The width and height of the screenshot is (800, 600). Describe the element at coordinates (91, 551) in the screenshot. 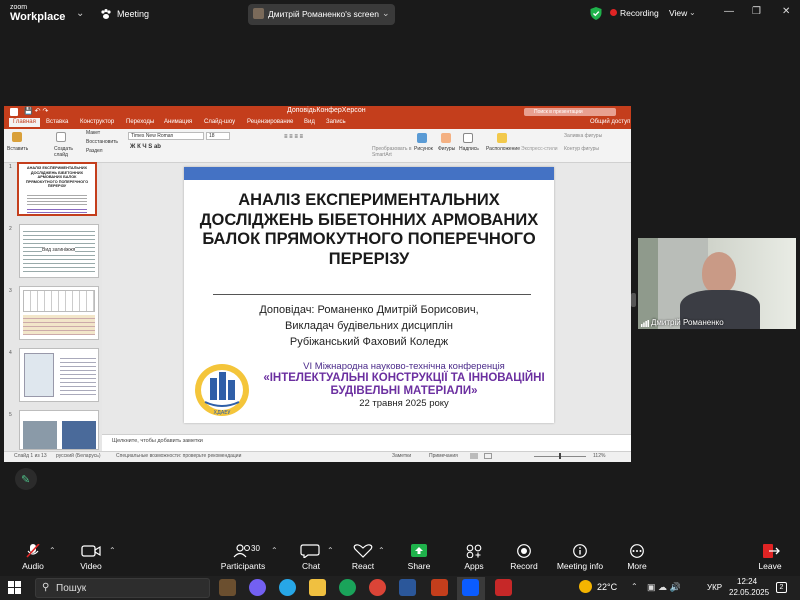

I see `video-camera-icon` at that location.